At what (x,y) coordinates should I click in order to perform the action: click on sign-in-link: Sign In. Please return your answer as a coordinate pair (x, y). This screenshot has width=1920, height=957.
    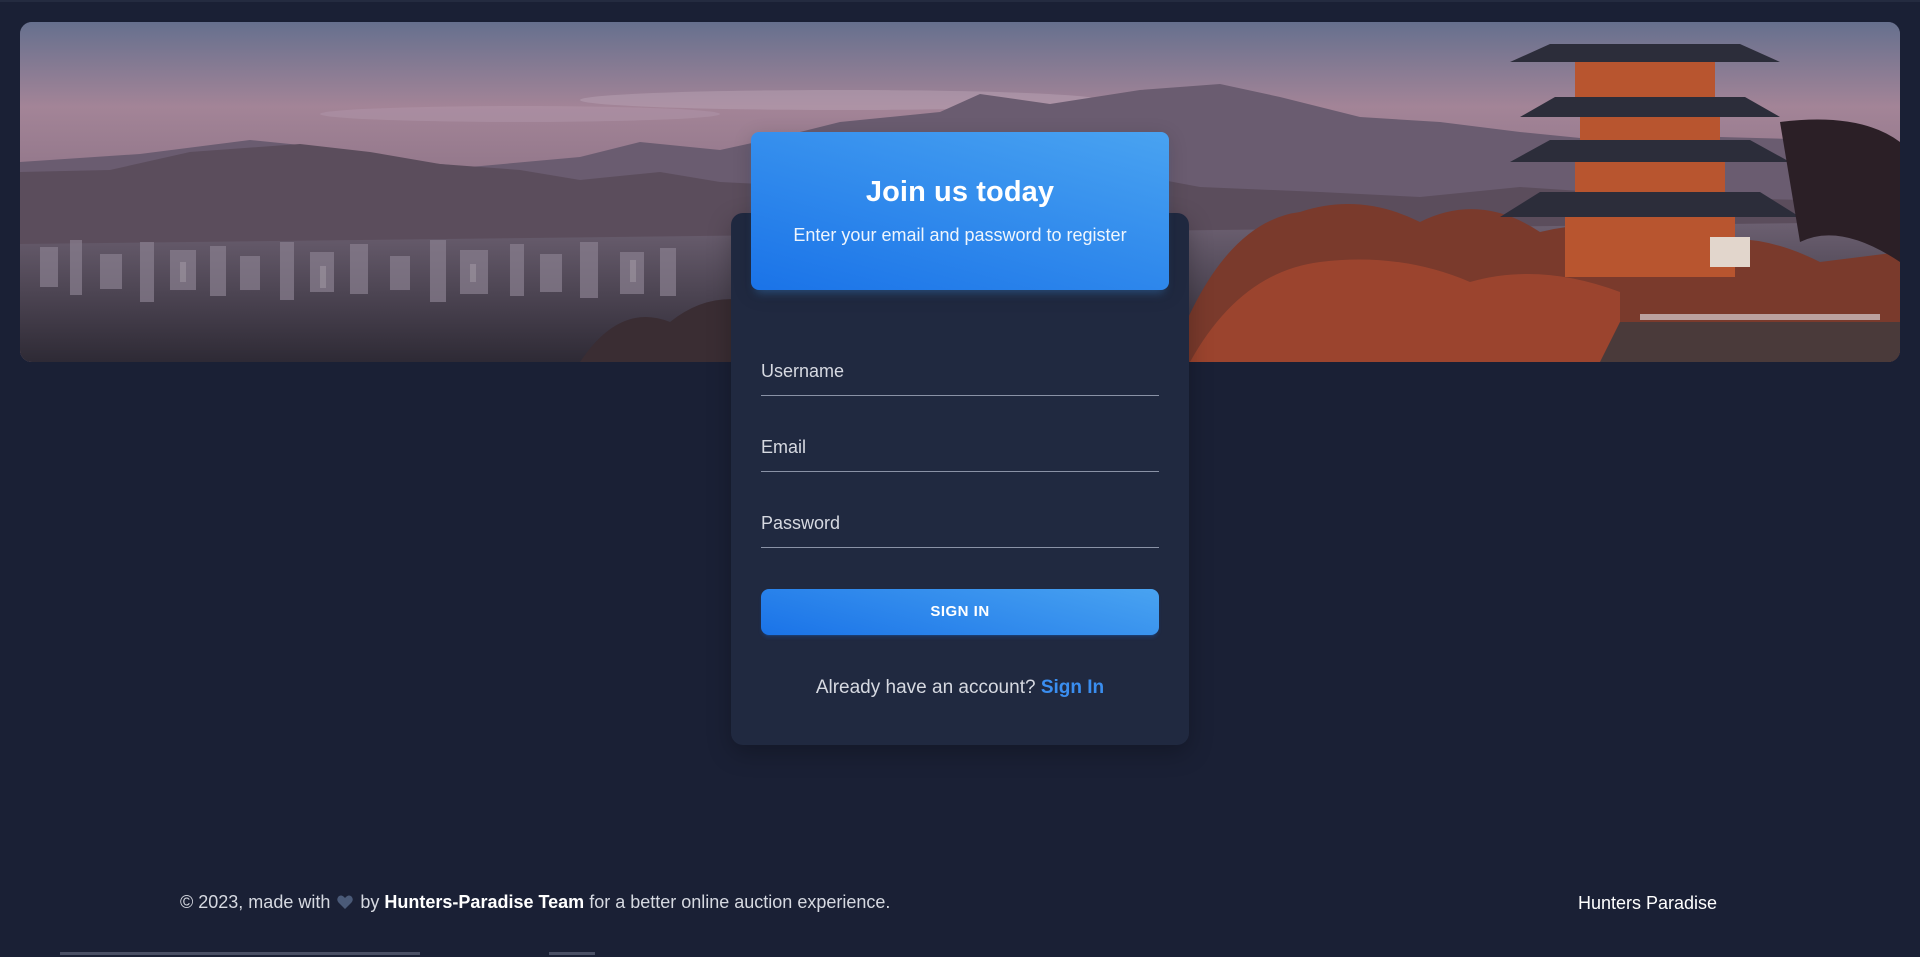
    Looking at the image, I should click on (1072, 687).